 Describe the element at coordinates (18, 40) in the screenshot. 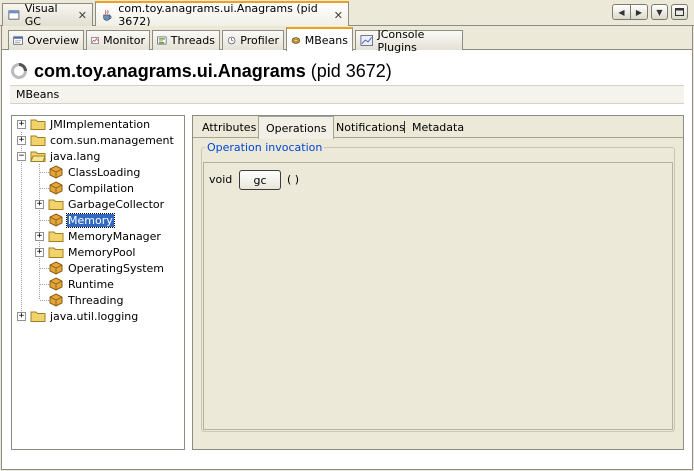

I see `overview-icon` at that location.